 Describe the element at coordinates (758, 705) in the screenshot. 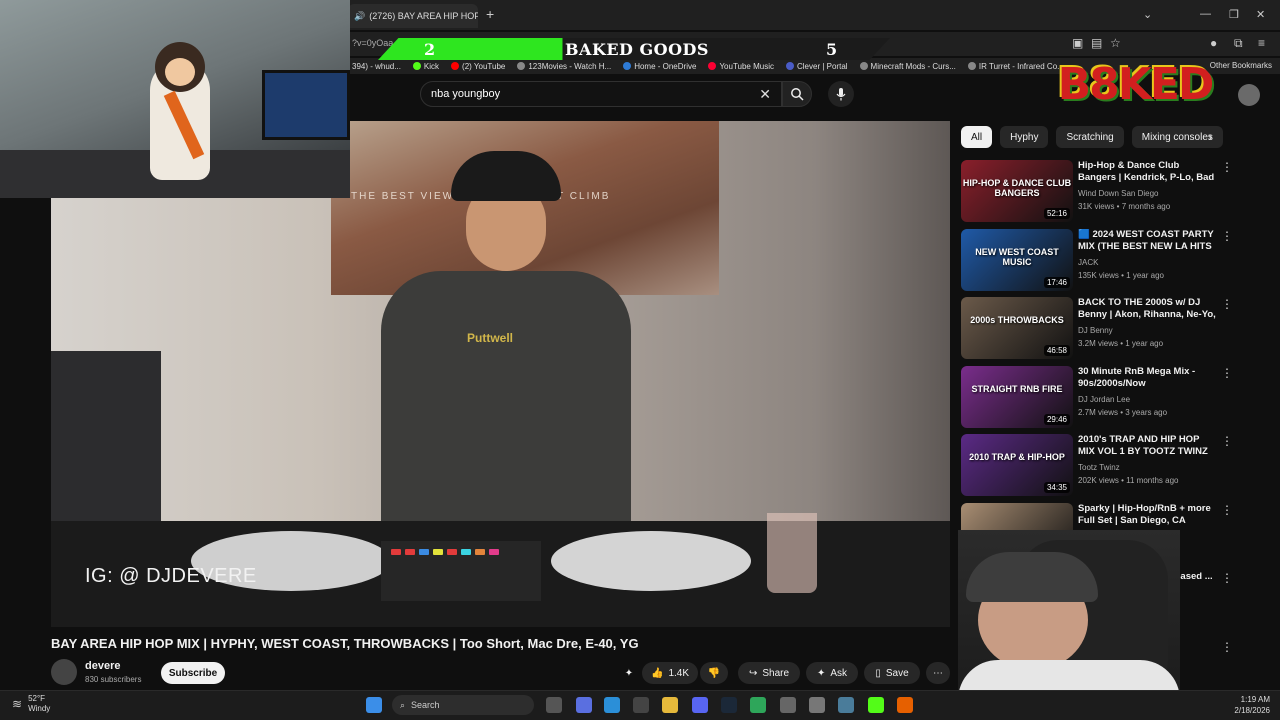

I see `app-icon` at that location.